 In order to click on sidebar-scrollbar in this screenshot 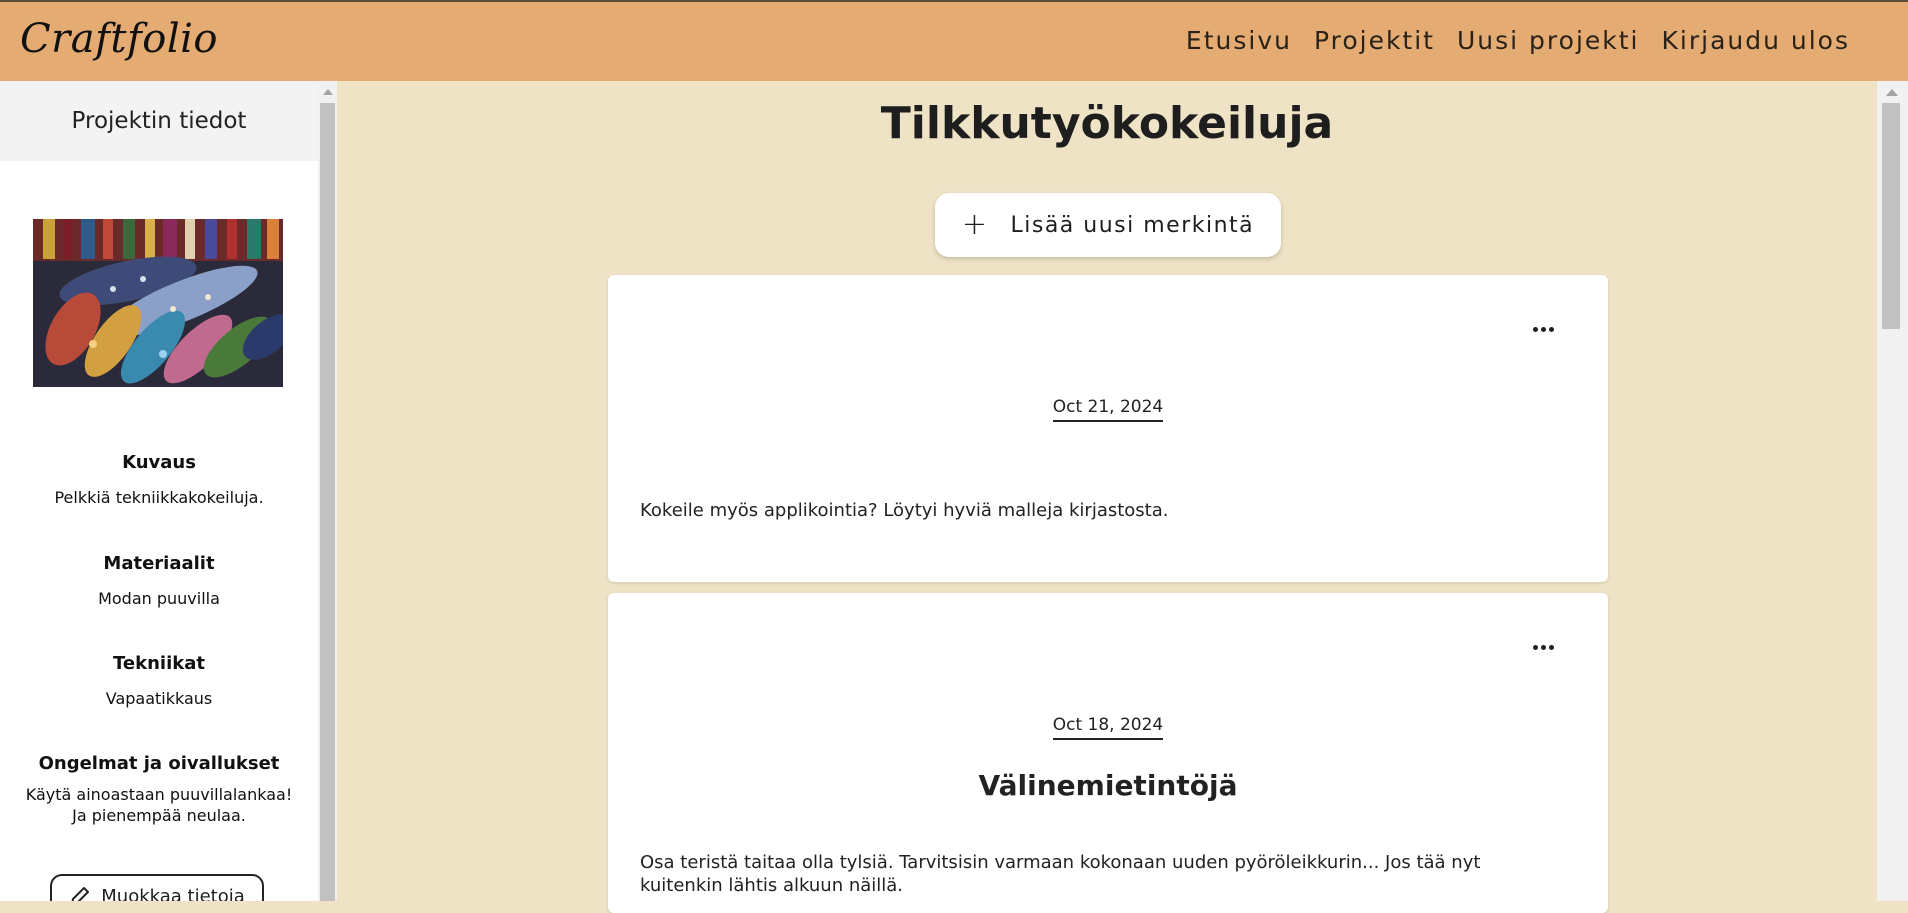, I will do `click(327, 491)`.